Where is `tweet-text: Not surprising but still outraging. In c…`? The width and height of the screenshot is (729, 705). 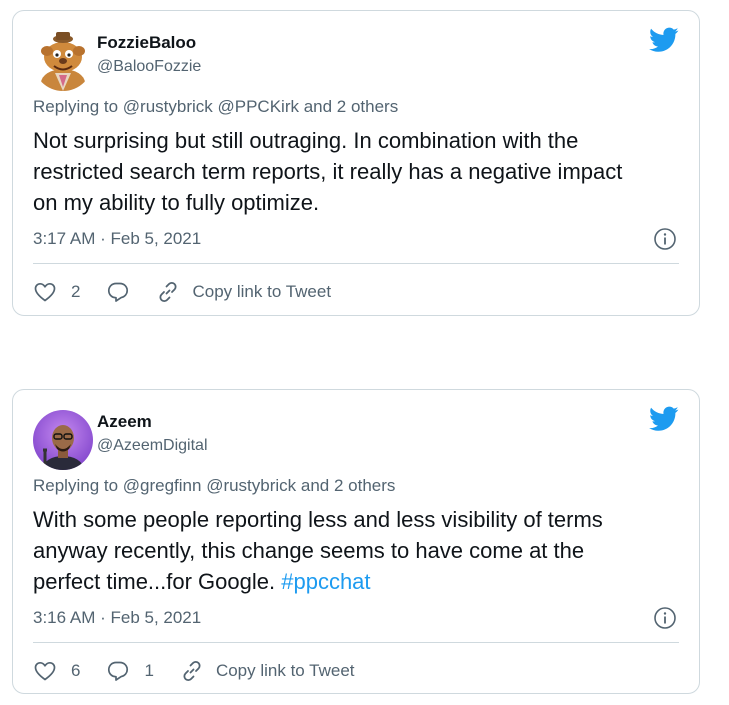 tweet-text: Not surprising but still outraging. In c… is located at coordinates (358, 171).